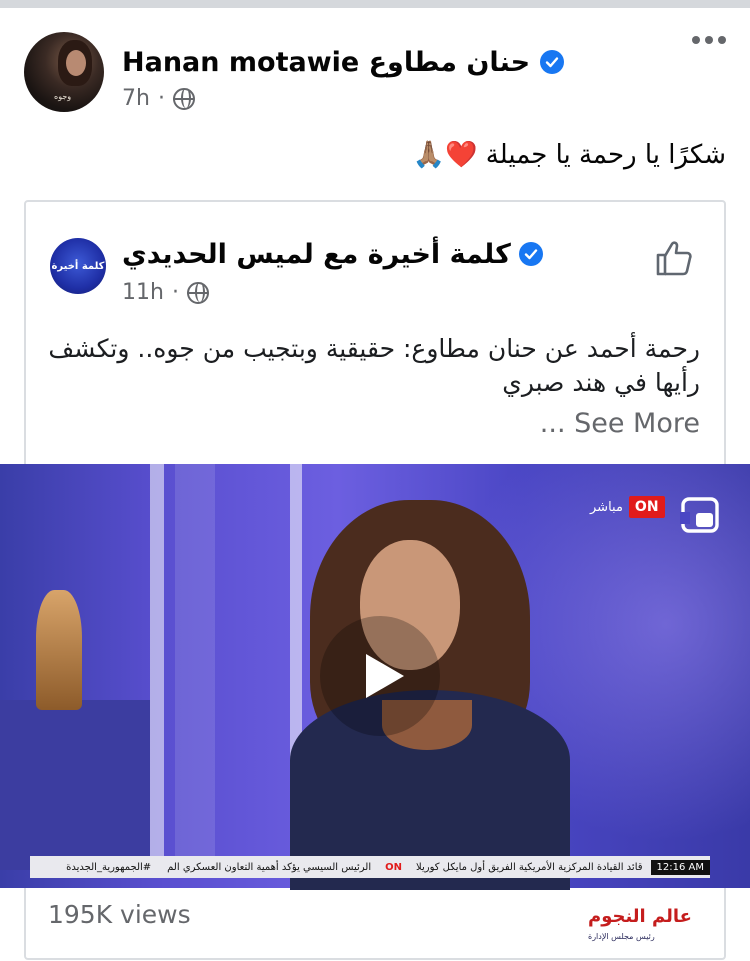 This screenshot has width=750, height=961. Describe the element at coordinates (569, 155) in the screenshot. I see `post-text: شكرًا يا رحمة يا جميلة ❤️🙏🏽` at that location.